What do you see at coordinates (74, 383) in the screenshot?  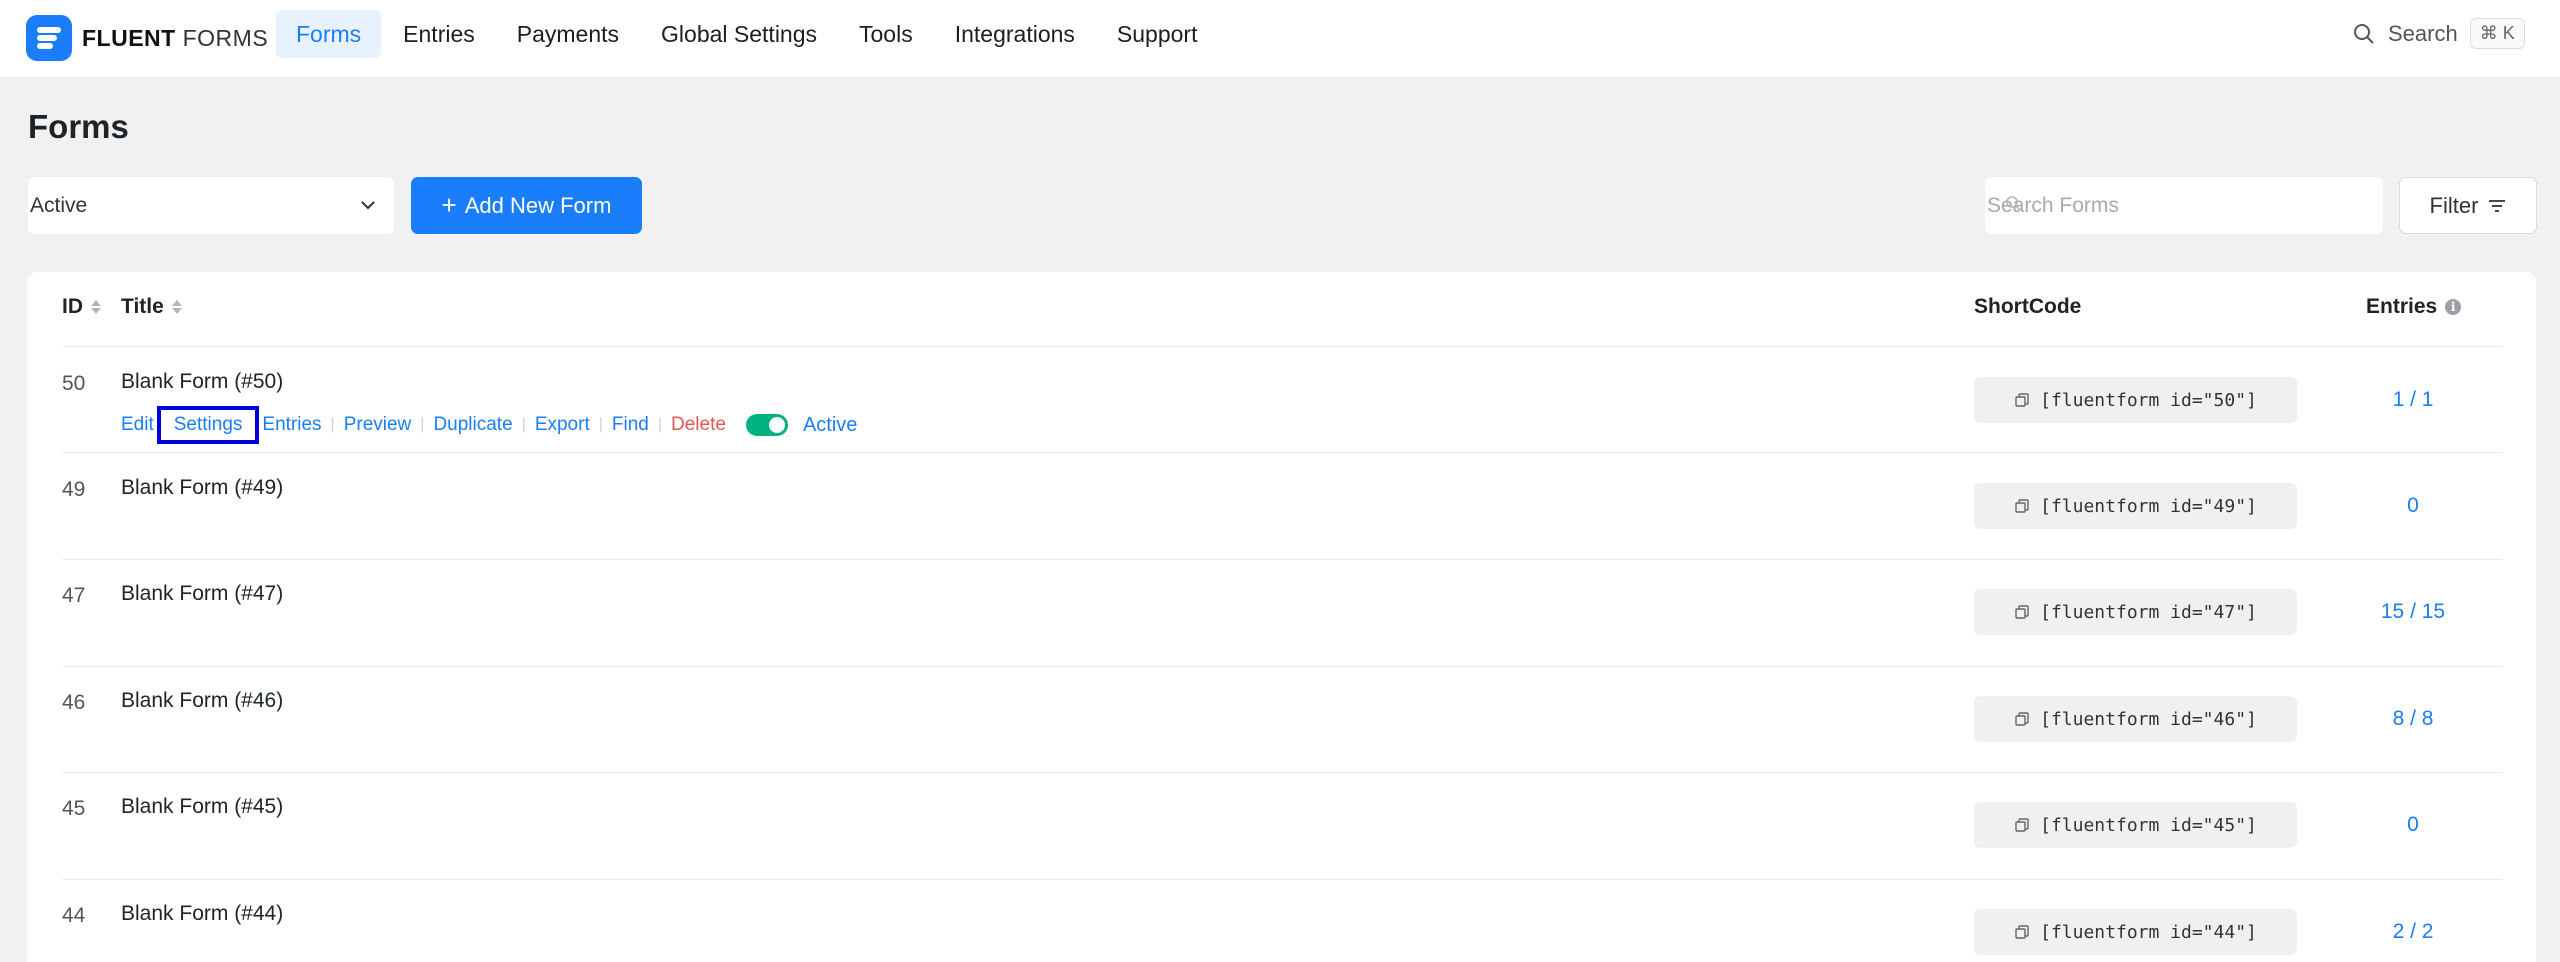 I see `row-id: 50` at bounding box center [74, 383].